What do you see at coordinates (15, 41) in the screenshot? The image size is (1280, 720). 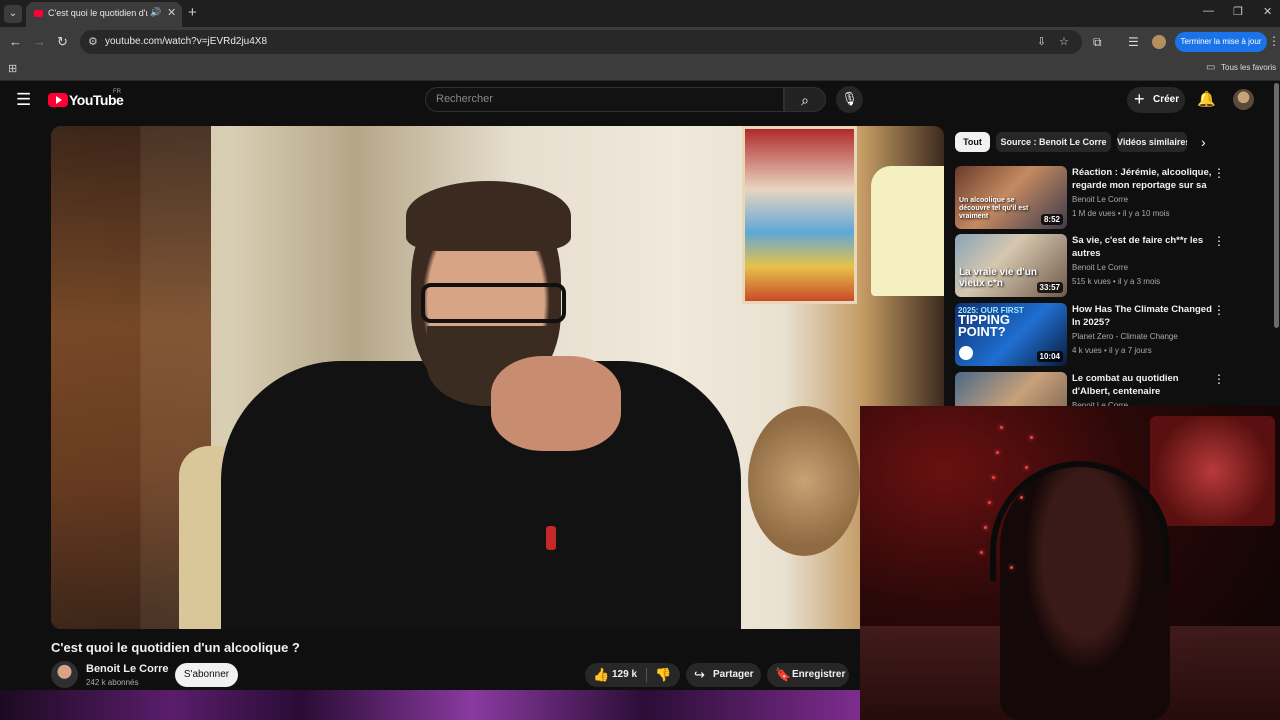 I see `back-icon: ←` at bounding box center [15, 41].